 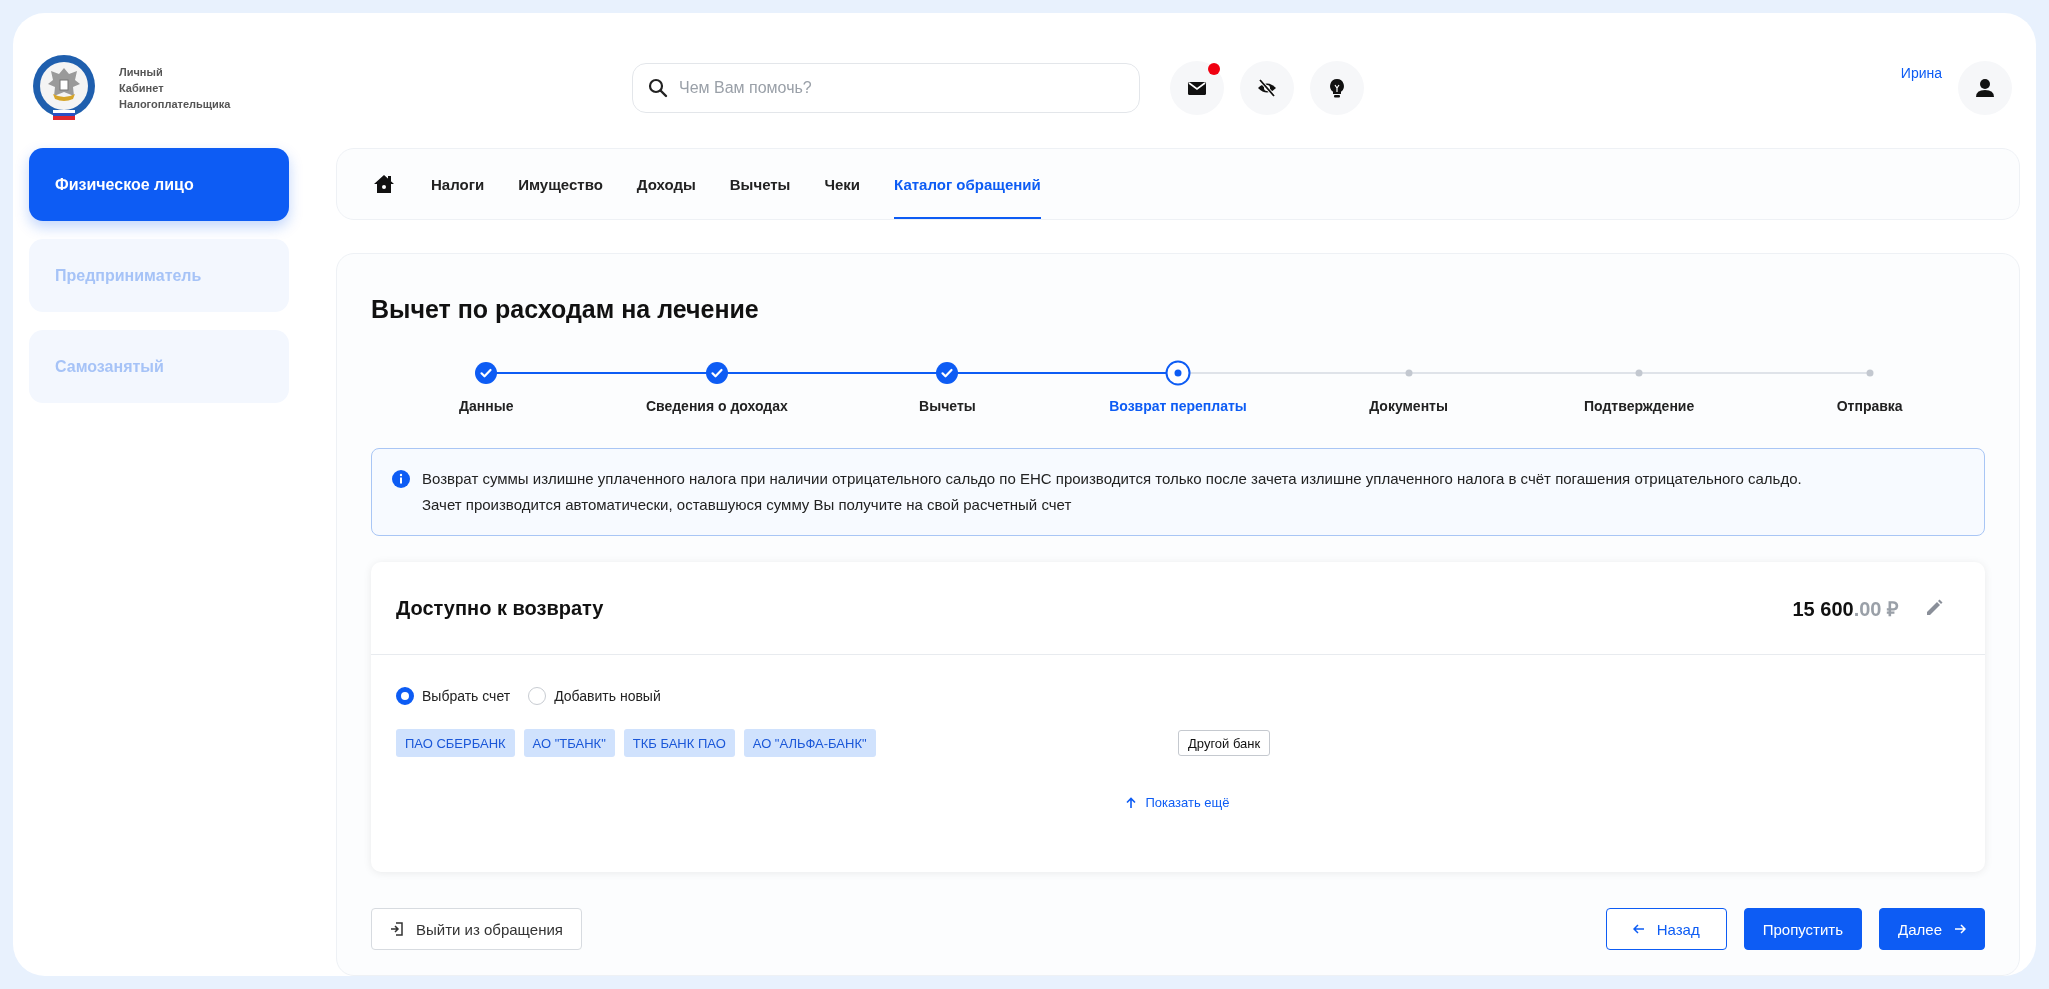 I want to click on radio-option: Выбрать счет, so click(x=453, y=696).